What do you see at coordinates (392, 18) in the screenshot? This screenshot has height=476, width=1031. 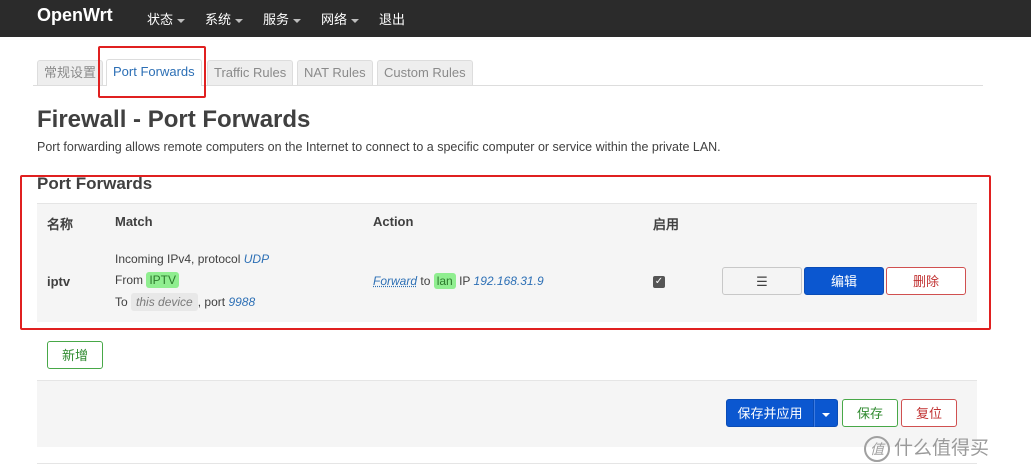 I see `nav-logout: 退出` at bounding box center [392, 18].